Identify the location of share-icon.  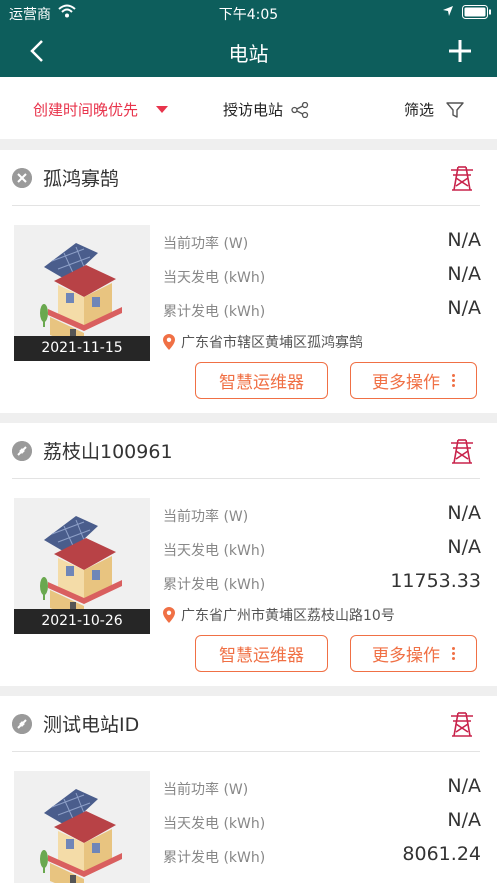
(300, 109).